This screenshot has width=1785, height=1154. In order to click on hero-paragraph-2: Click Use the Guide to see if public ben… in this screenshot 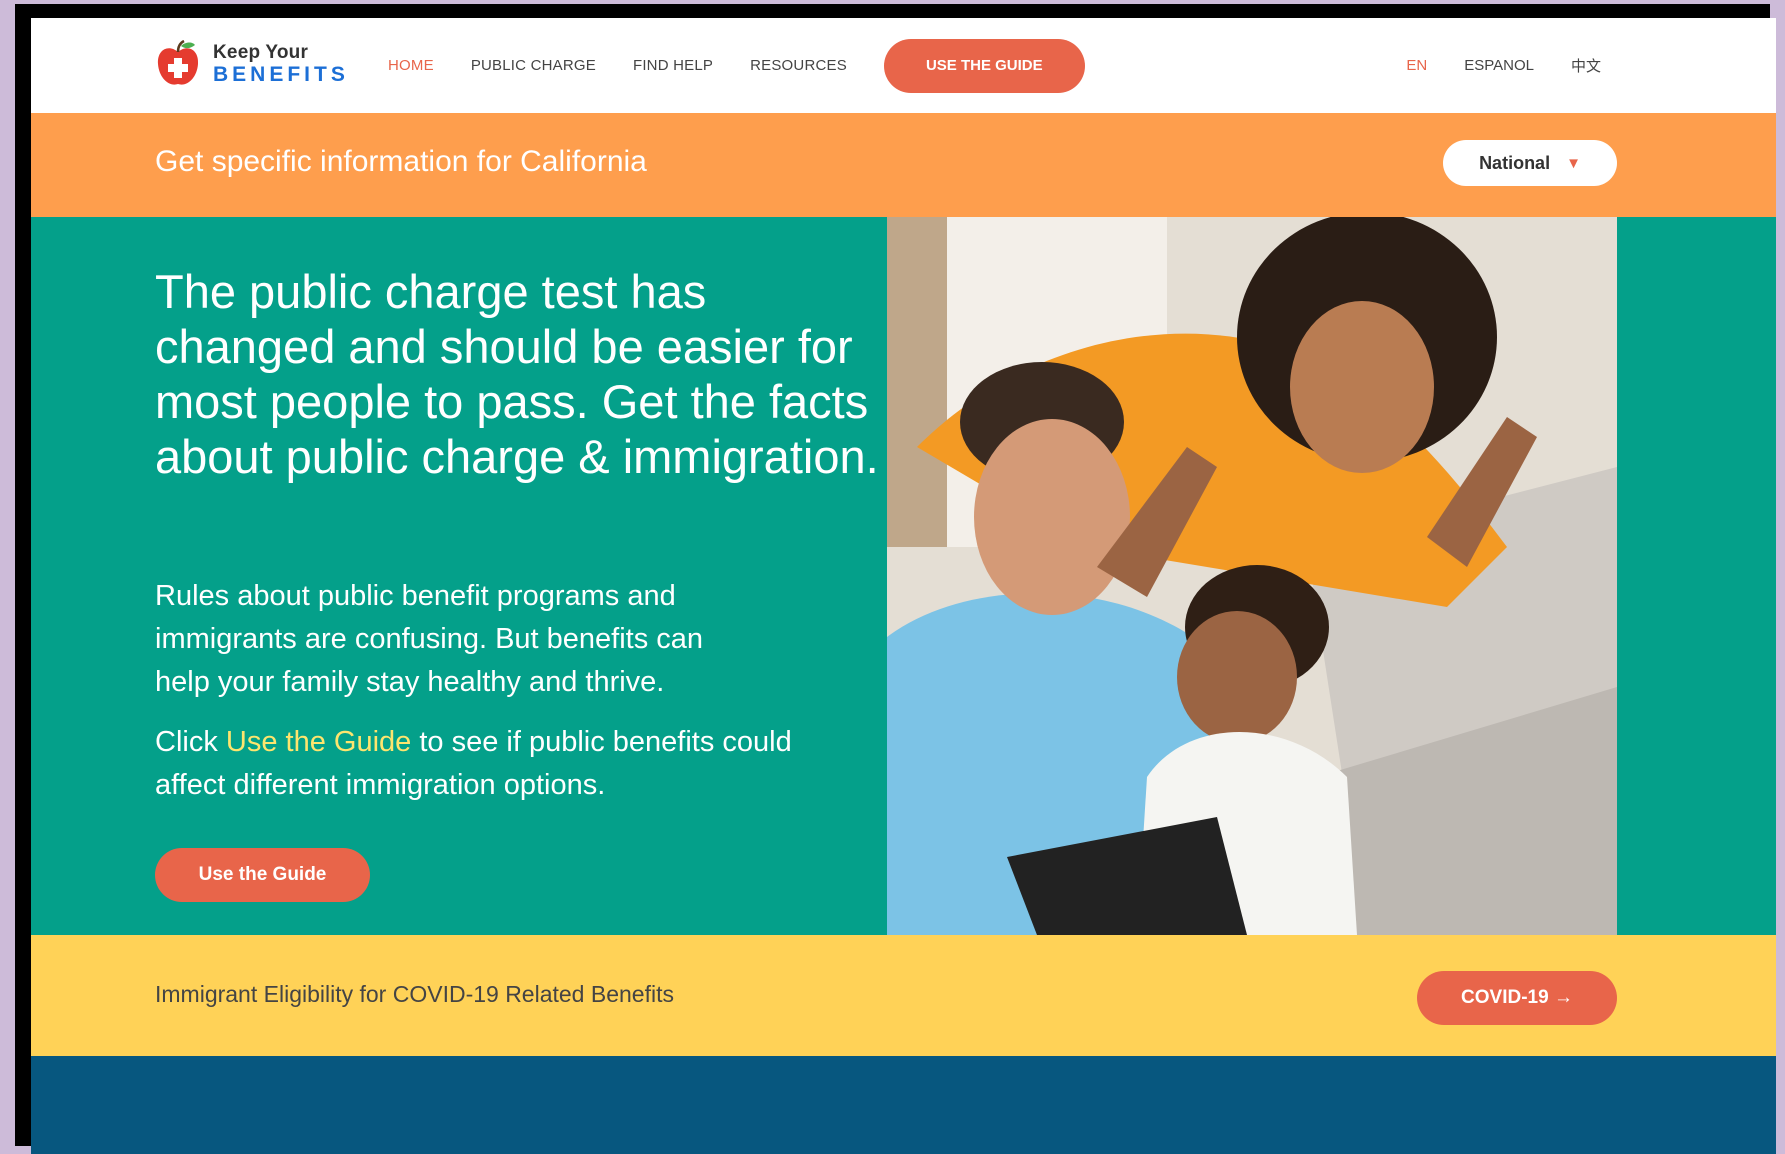, I will do `click(475, 764)`.